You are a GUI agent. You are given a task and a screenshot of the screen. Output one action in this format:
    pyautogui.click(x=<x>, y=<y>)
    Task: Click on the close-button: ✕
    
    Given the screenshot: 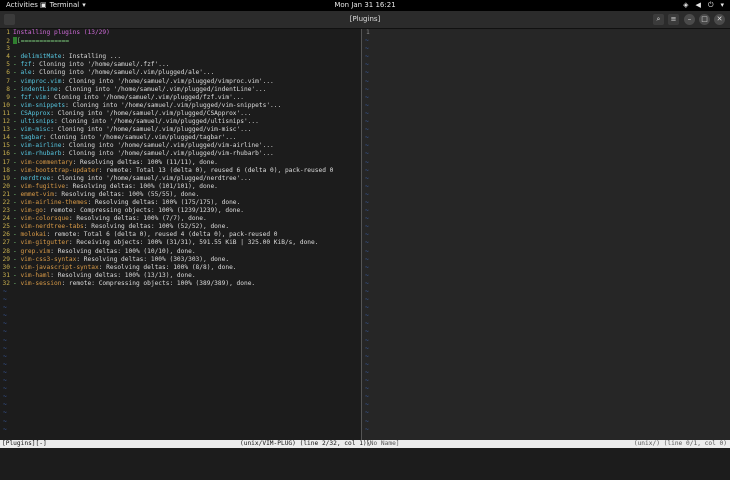 What is the action you would take?
    pyautogui.click(x=719, y=19)
    